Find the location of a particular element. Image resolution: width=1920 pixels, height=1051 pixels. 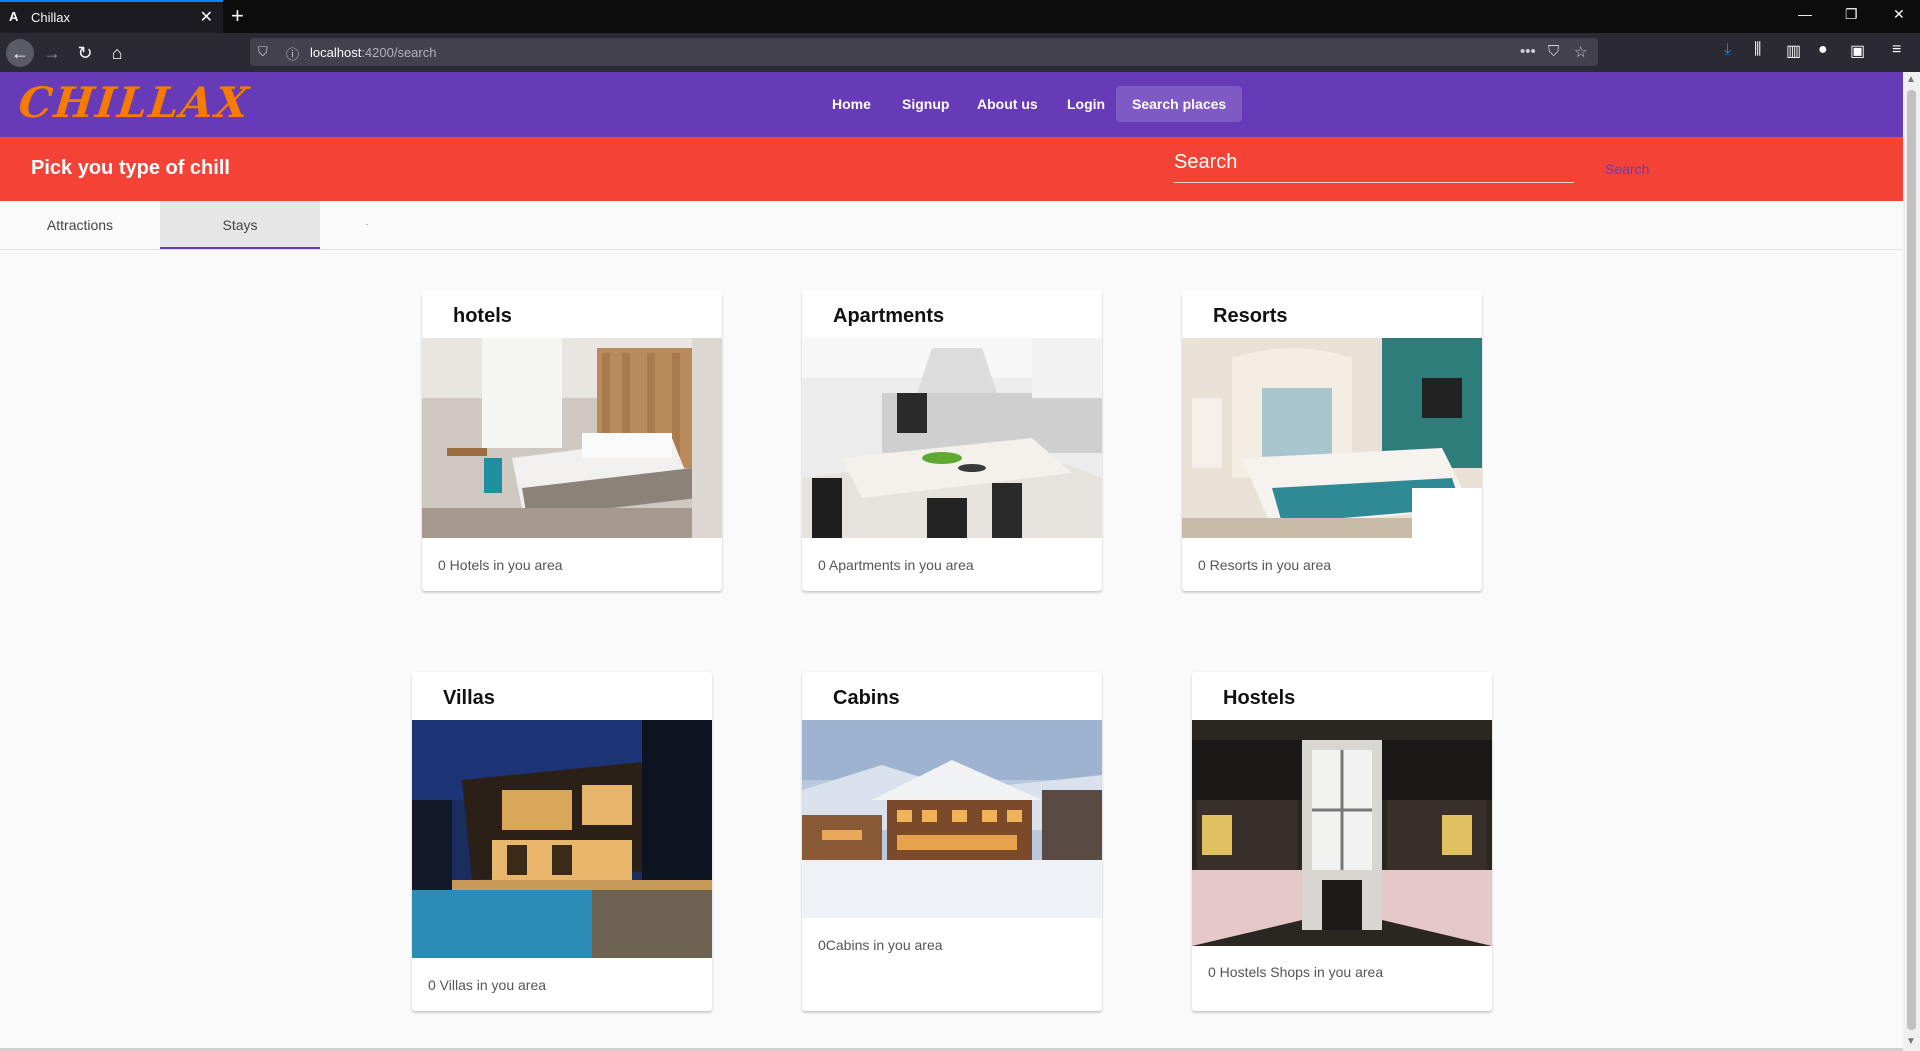

search-field is located at coordinates (1374, 167).